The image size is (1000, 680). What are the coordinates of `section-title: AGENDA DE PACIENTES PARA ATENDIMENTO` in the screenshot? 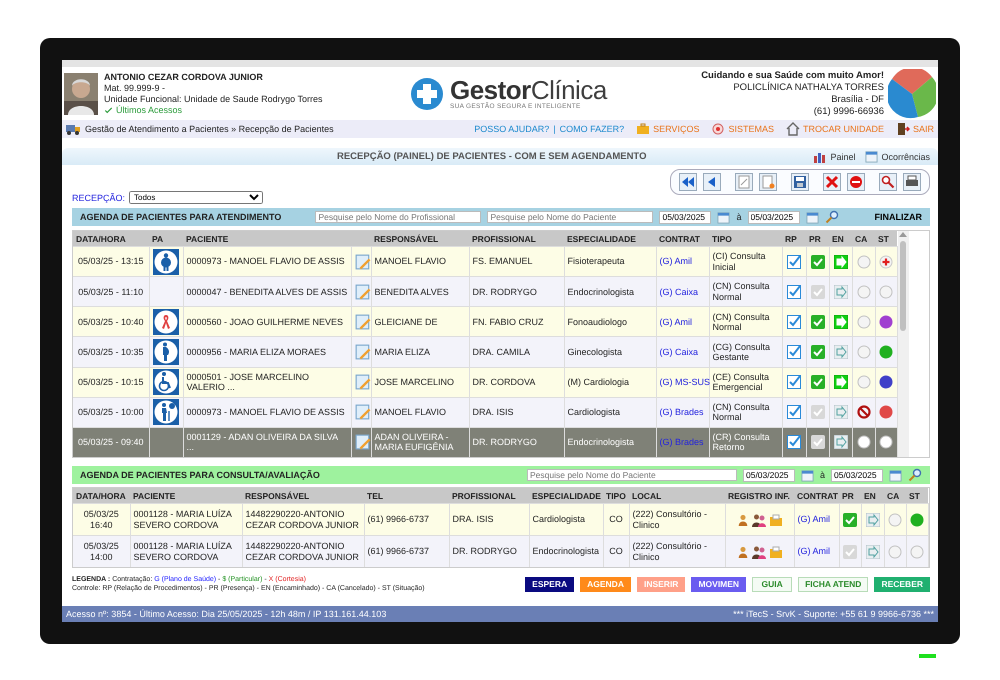 It's located at (181, 217).